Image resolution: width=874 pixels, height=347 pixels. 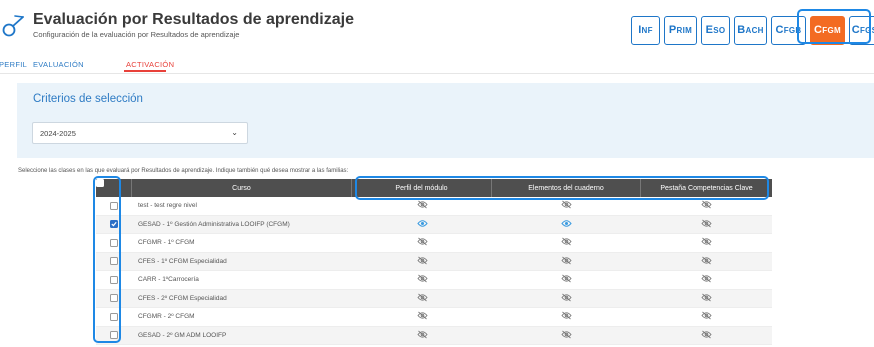 I want to click on table-row: CFGMR - 1º CFGM, so click(x=434, y=243).